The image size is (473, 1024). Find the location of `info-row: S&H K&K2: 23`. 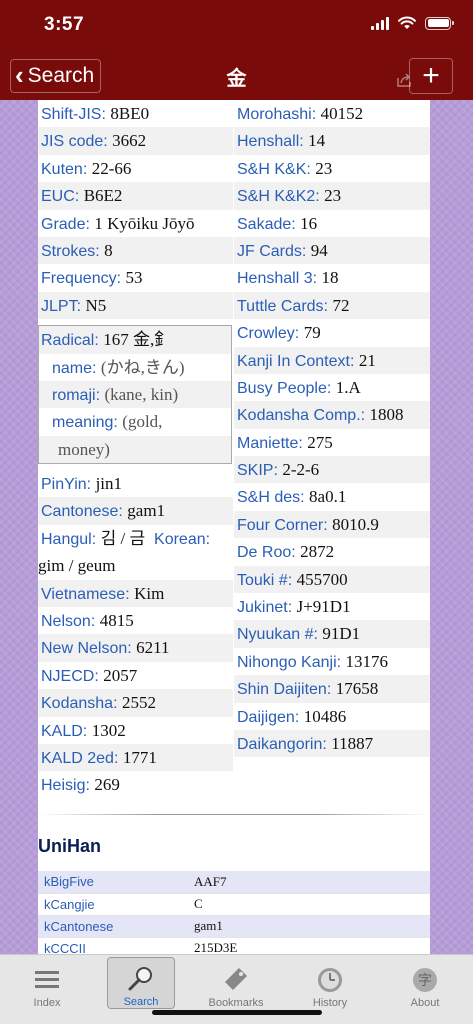

info-row: S&H K&K2: 23 is located at coordinates (332, 196).